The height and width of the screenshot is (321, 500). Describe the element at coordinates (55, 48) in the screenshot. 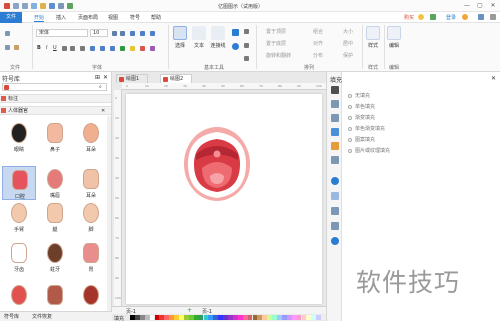

I see `underline-icon: U` at that location.